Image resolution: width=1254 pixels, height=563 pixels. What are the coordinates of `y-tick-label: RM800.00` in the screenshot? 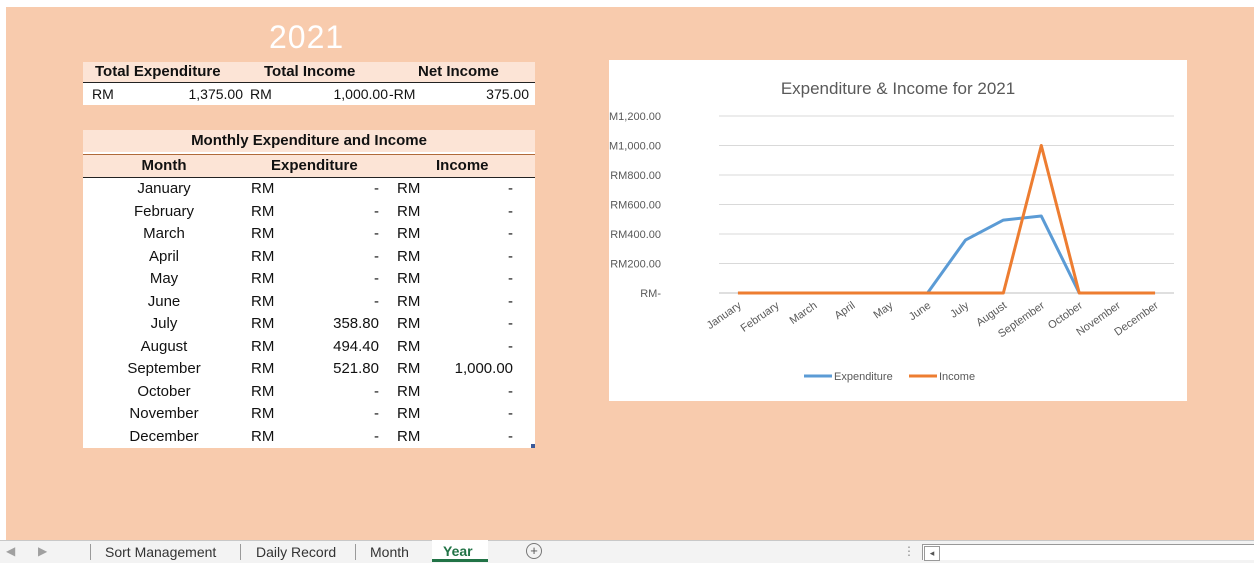 It's located at (635, 176).